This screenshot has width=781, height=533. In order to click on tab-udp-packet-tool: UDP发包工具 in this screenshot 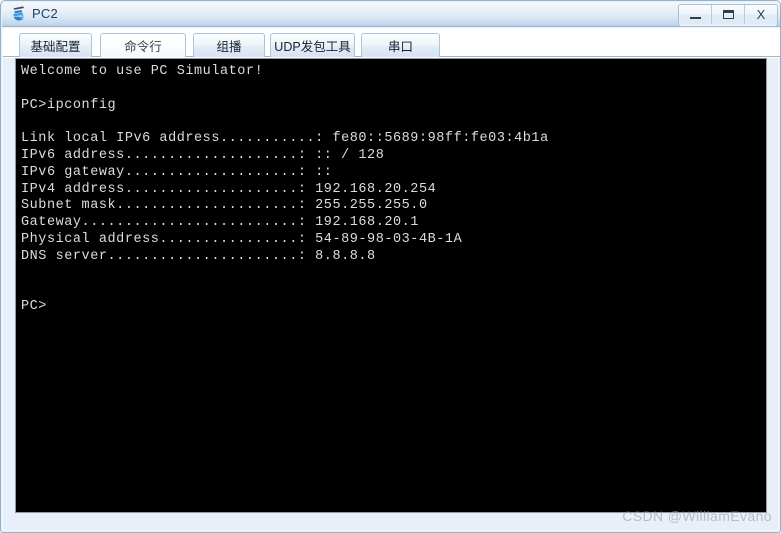, I will do `click(312, 45)`.